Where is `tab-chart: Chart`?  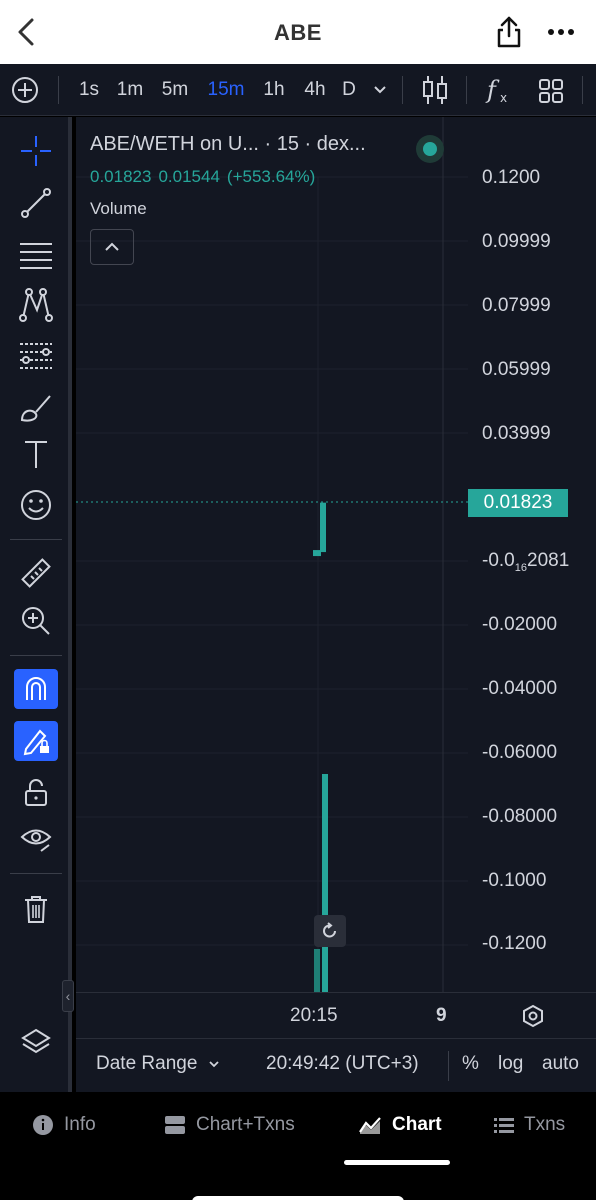
tab-chart: Chart is located at coordinates (400, 1125).